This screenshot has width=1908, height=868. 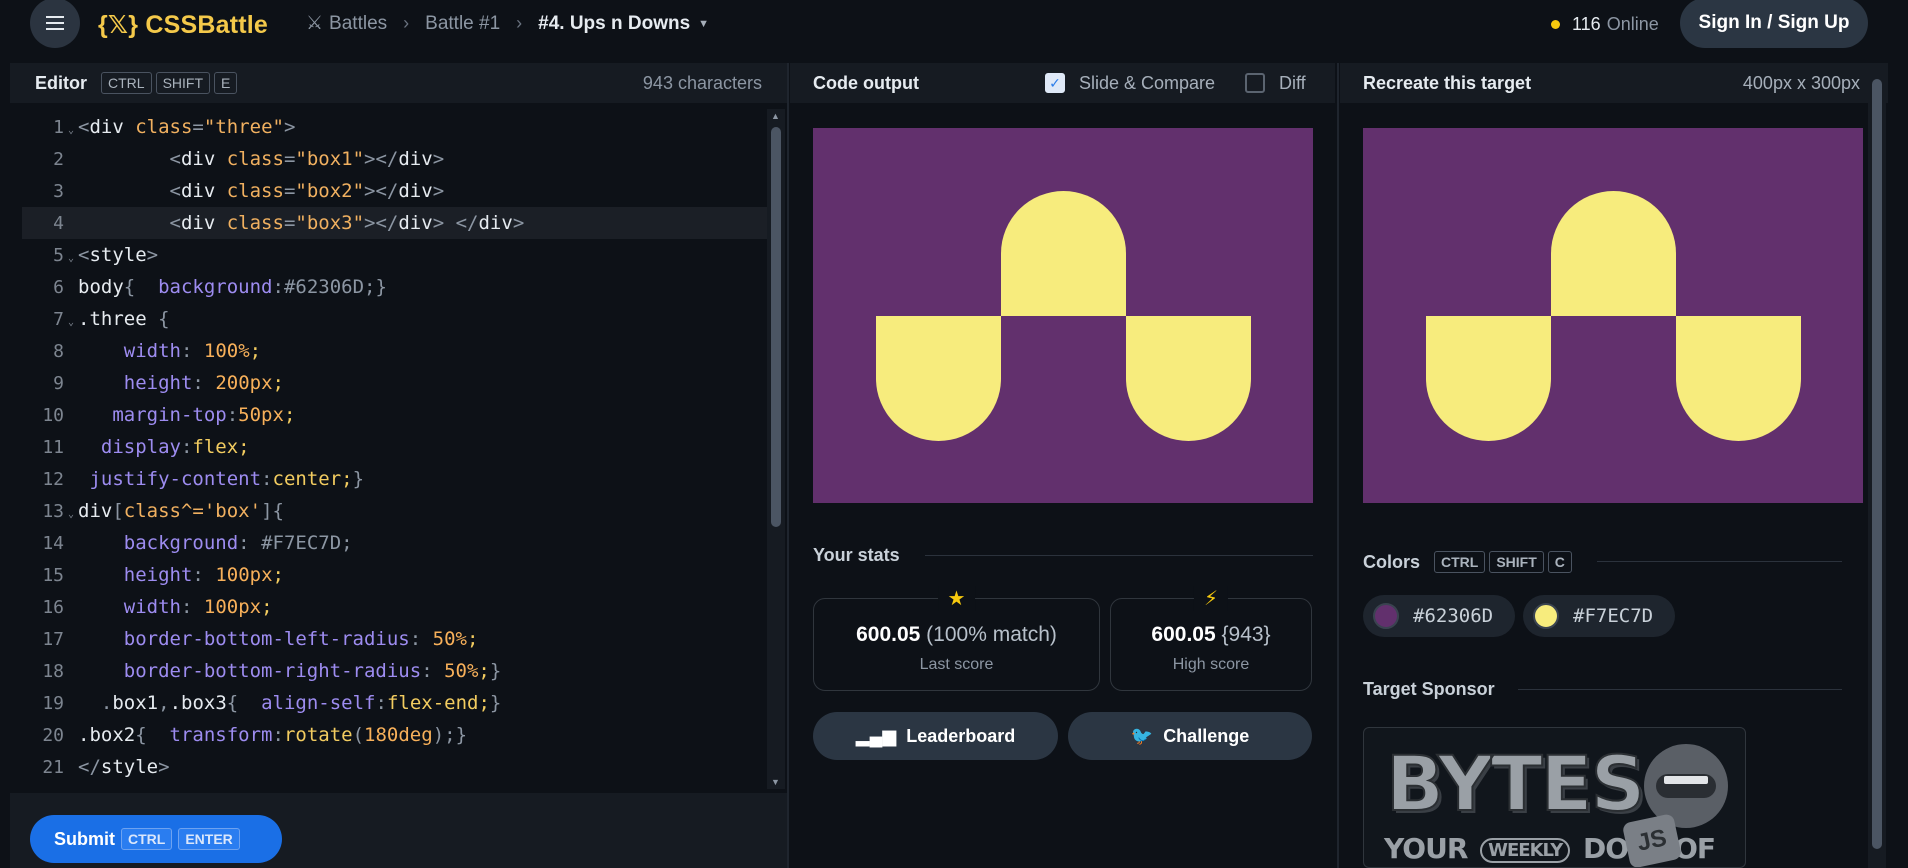 What do you see at coordinates (181, 511) in the screenshot?
I see `code-text: div[class^='box']{` at bounding box center [181, 511].